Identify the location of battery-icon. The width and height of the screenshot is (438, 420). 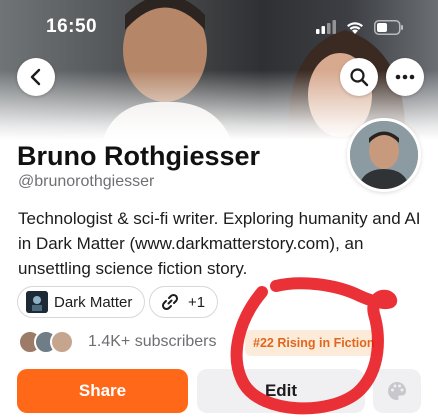
(388, 27).